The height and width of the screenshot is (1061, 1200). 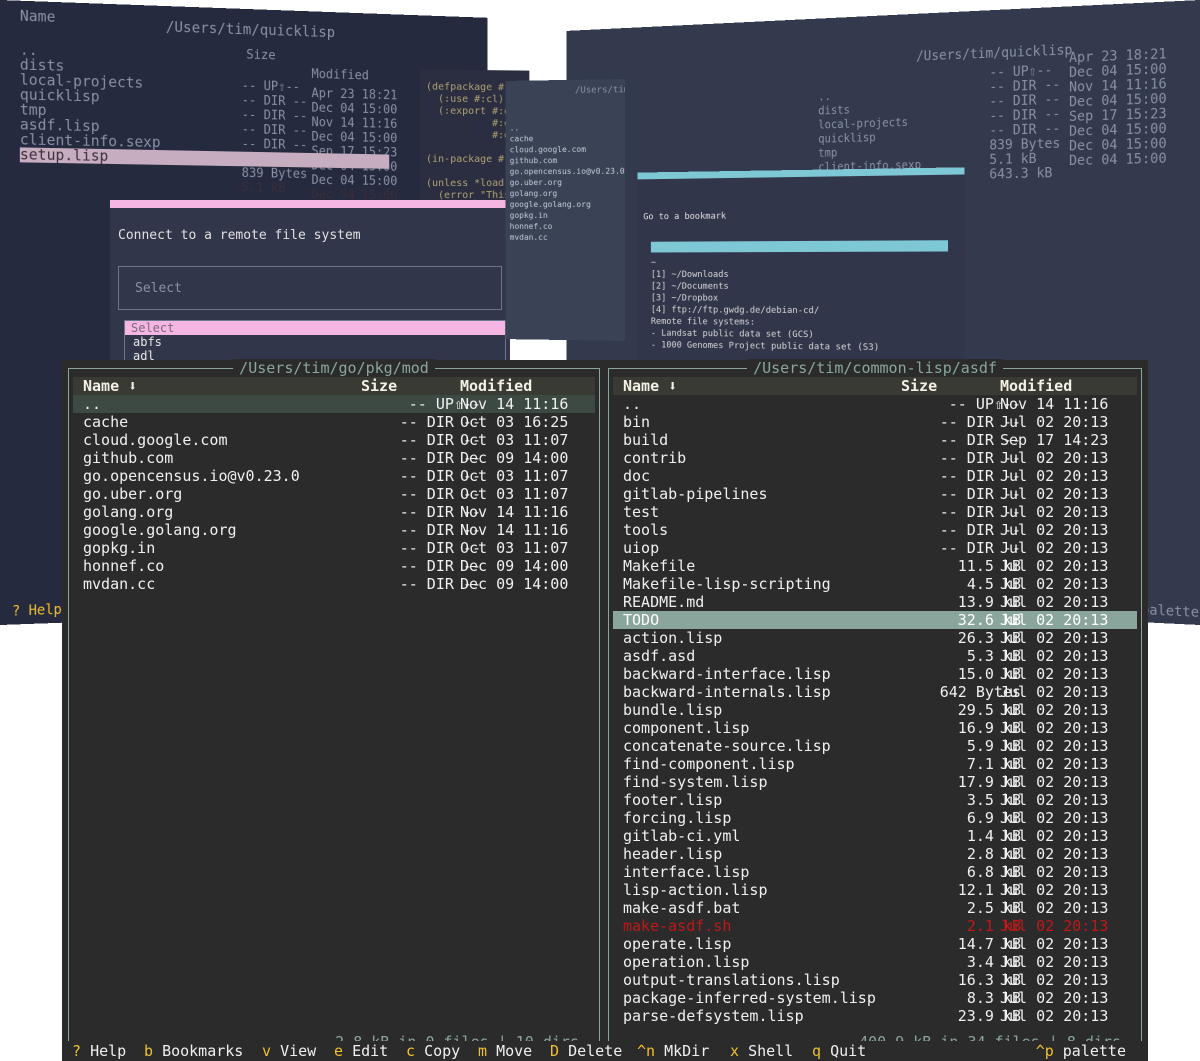 I want to click on file-row: honnef.co -- DIR -- Dec 09 14:00, so click(x=334, y=566).